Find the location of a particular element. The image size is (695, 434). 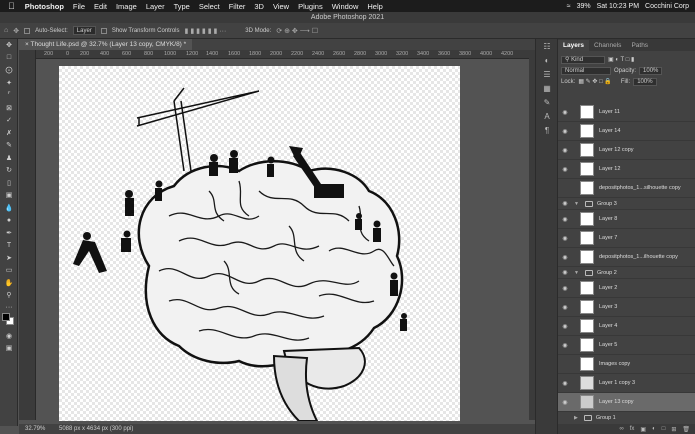

crop-tool-icon: ⌜ is located at coordinates (9, 95).